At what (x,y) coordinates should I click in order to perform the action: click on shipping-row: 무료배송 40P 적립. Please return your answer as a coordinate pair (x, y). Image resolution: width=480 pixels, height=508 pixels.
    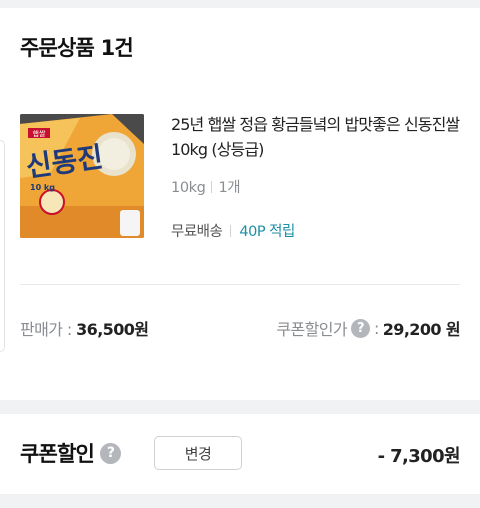
    Looking at the image, I should click on (233, 230).